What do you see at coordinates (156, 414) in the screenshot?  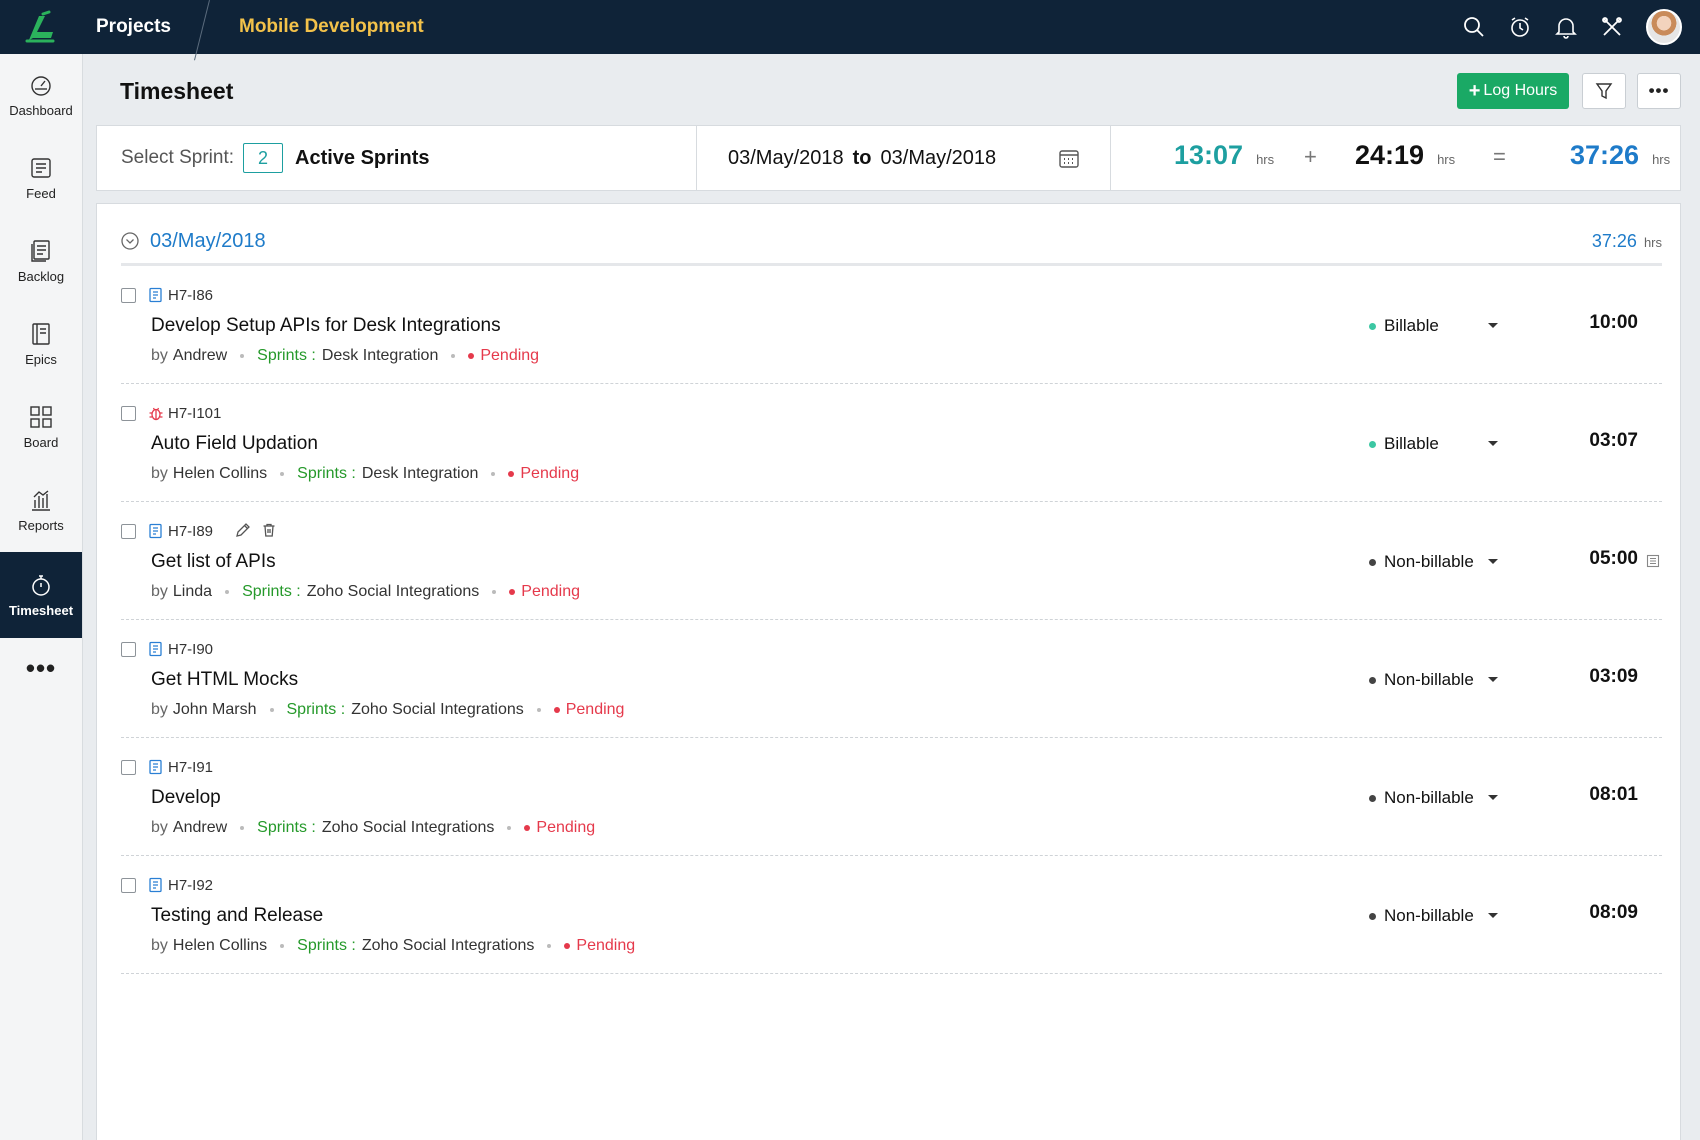 I see `bug-icon` at bounding box center [156, 414].